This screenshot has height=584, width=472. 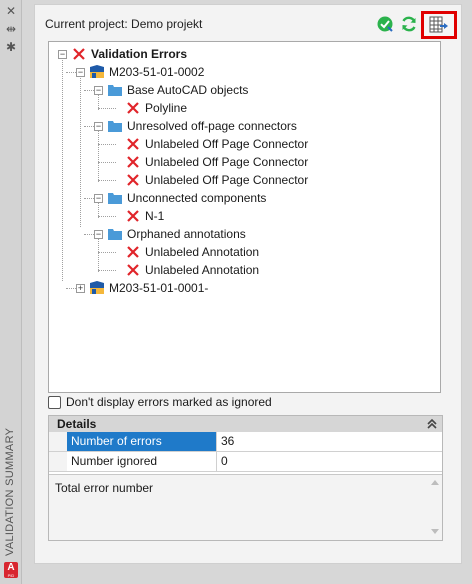 What do you see at coordinates (435, 482) in the screenshot?
I see `scroll-up-icon` at bounding box center [435, 482].